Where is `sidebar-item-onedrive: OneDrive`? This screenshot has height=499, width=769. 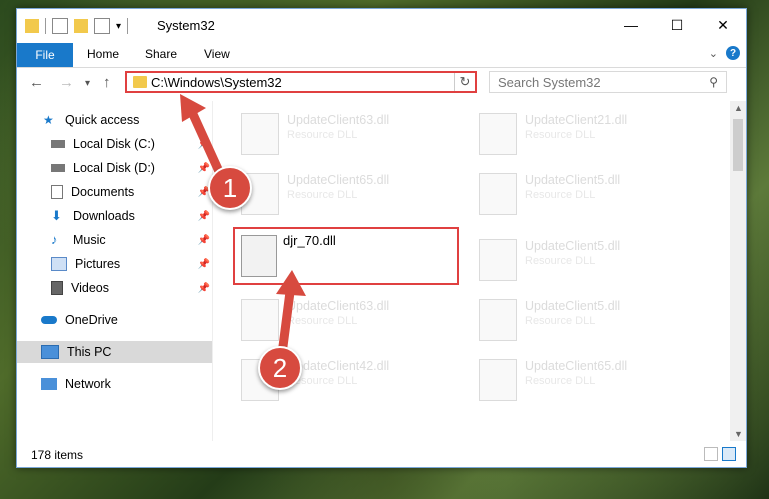 sidebar-item-onedrive: OneDrive is located at coordinates (126, 320).